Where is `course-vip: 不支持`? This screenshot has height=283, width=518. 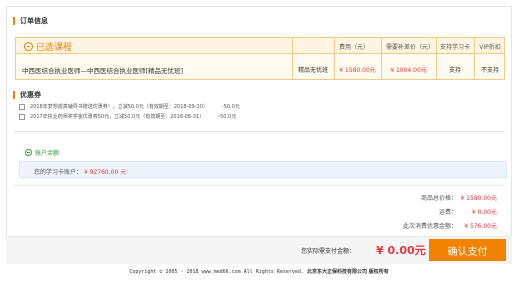 course-vip: 不支持 is located at coordinates (489, 70).